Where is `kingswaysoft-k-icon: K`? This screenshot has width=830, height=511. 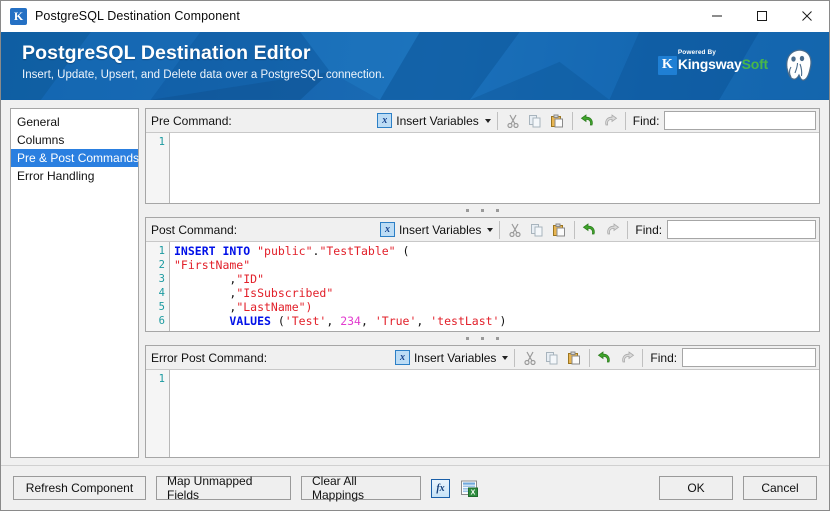
kingswaysoft-k-icon: K is located at coordinates (667, 65).